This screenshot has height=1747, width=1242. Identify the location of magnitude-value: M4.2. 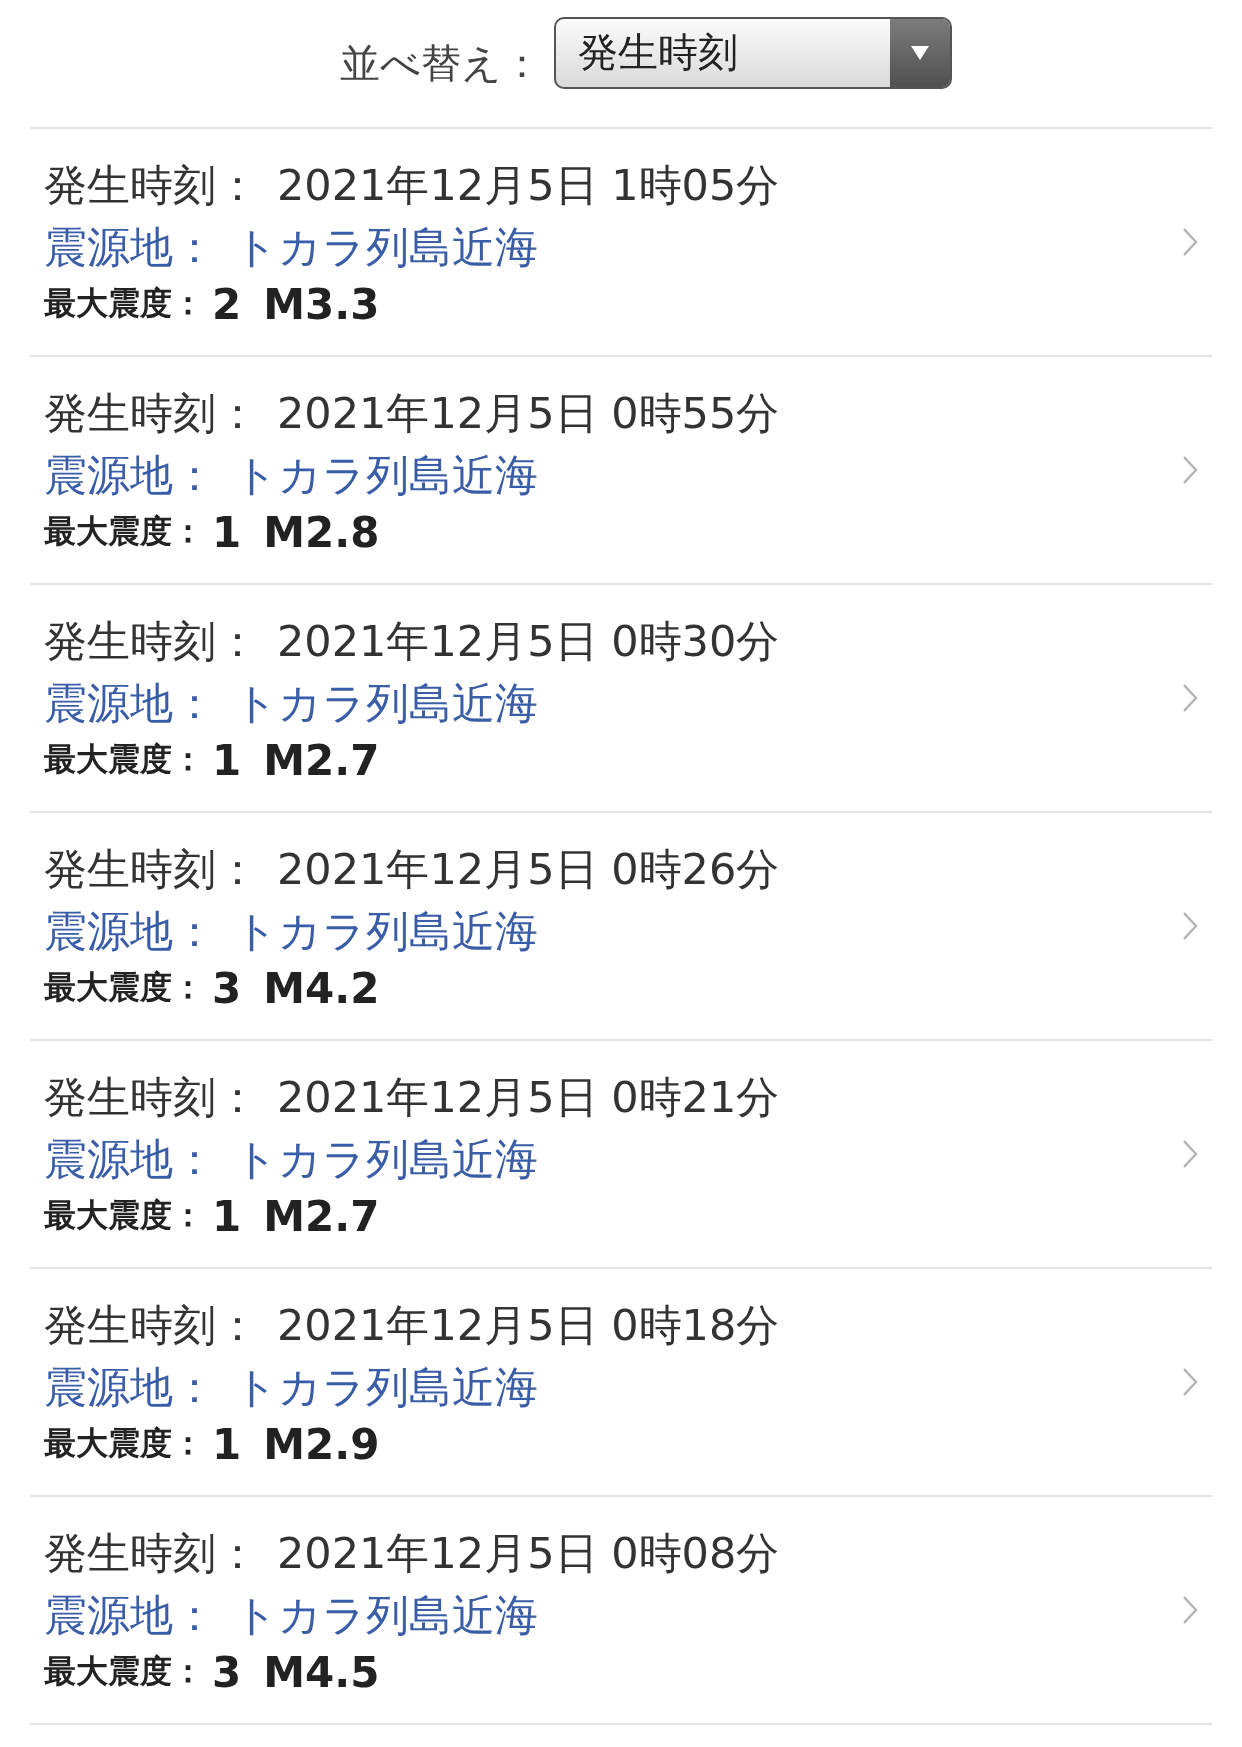
(321, 988).